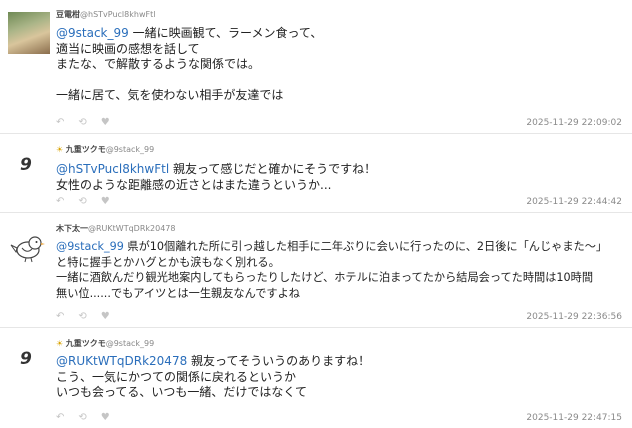 The width and height of the screenshot is (632, 428). Describe the element at coordinates (72, 228) in the screenshot. I see `author-name: 木下太一` at that location.